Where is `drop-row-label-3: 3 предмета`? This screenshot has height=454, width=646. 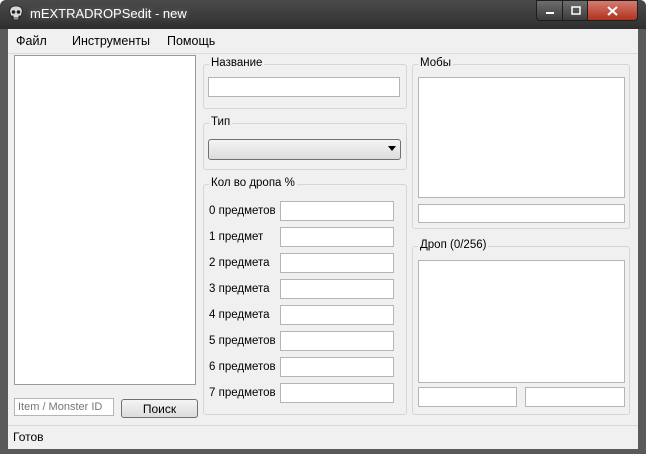
drop-row-label-3: 3 предмета is located at coordinates (239, 289).